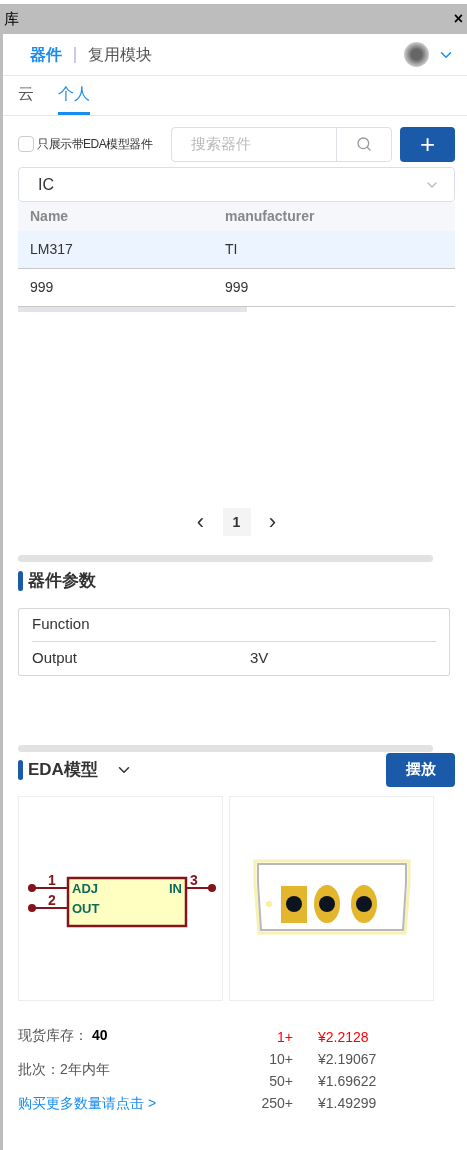  I want to click on section-tab: 复用模块, so click(120, 54).